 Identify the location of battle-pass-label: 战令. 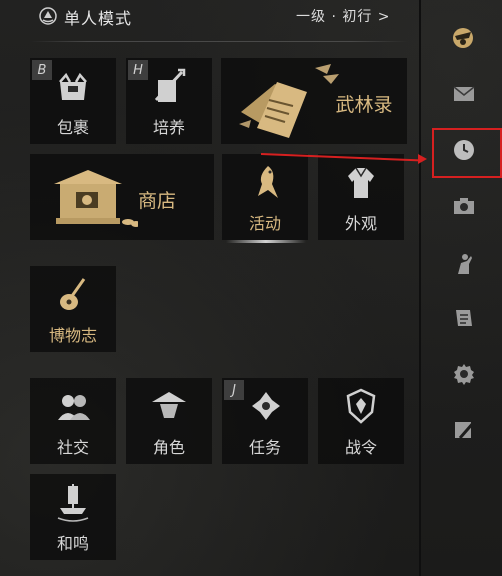
(360, 447).